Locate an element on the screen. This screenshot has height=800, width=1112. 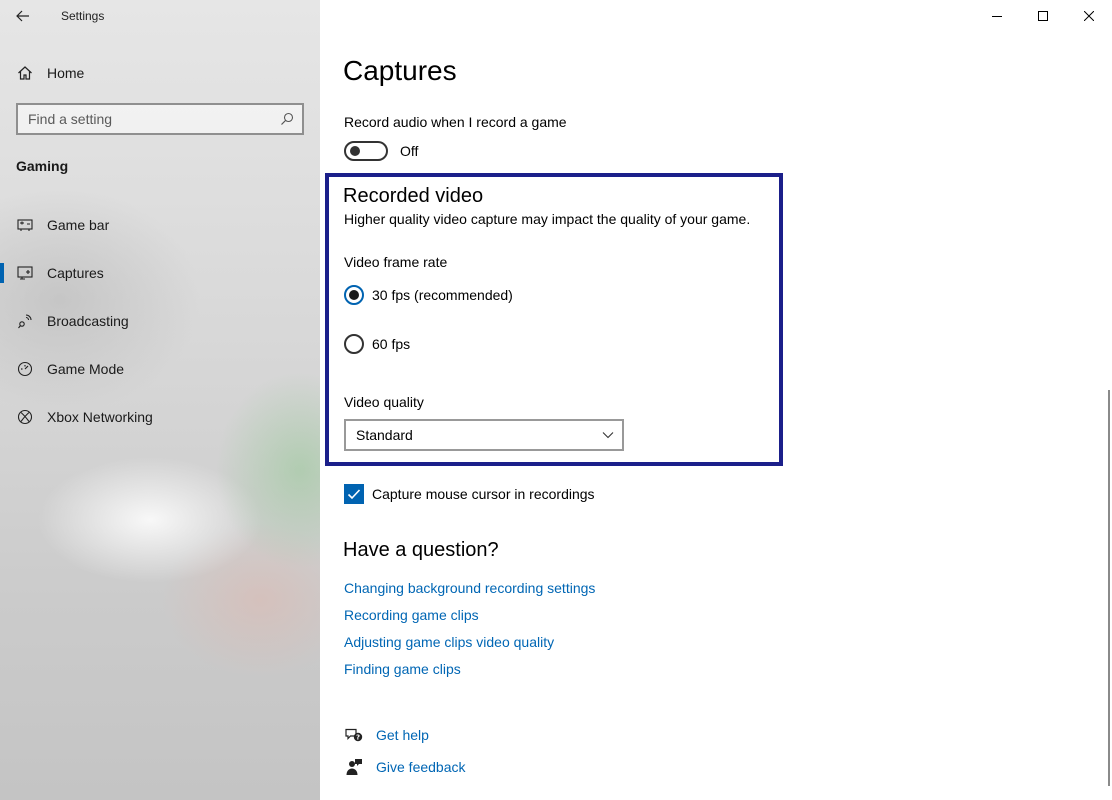
close-button is located at coordinates (1089, 16).